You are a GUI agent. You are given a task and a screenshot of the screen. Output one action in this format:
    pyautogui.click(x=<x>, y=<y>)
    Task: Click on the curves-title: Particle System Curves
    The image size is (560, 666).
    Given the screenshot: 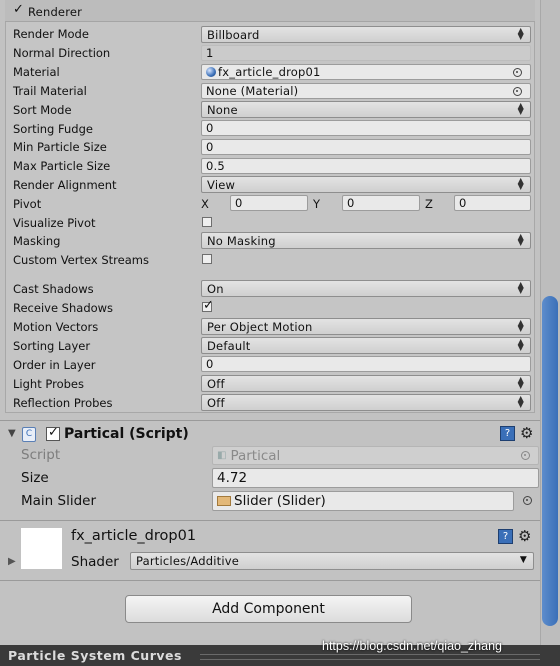 What is the action you would take?
    pyautogui.click(x=95, y=655)
    